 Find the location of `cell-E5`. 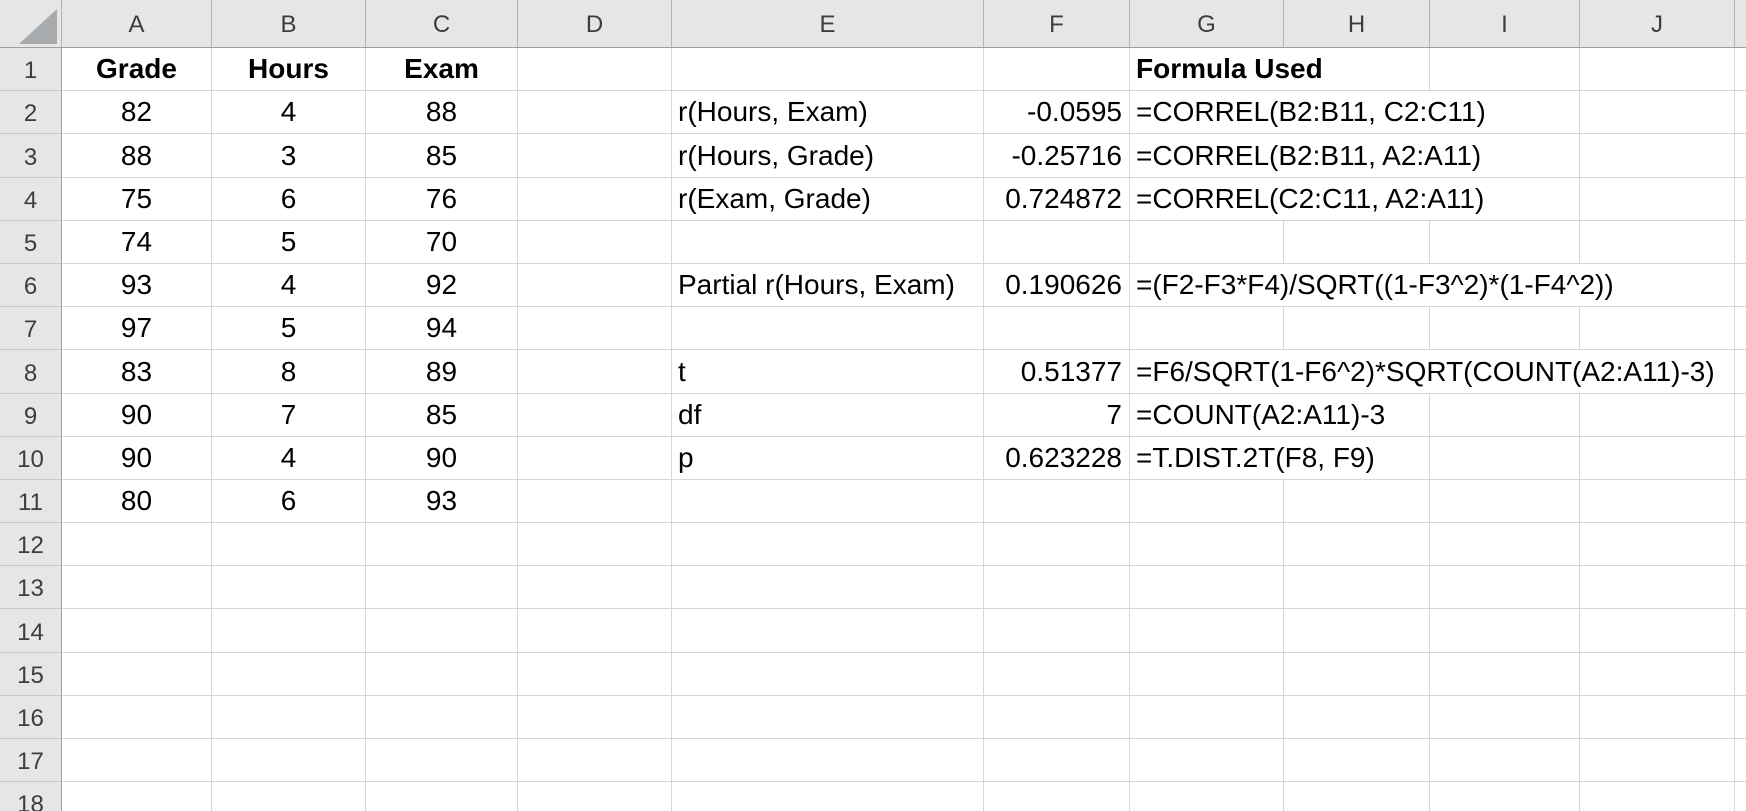

cell-E5 is located at coordinates (828, 242).